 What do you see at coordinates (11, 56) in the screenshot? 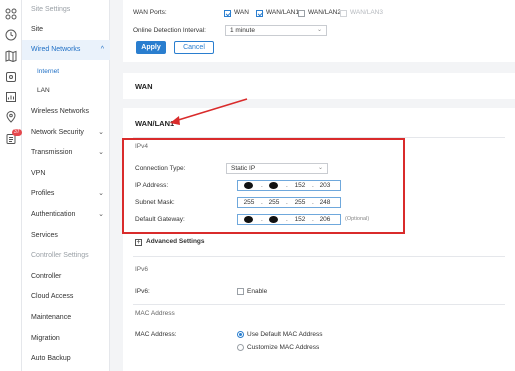
I see `map-icon` at bounding box center [11, 56].